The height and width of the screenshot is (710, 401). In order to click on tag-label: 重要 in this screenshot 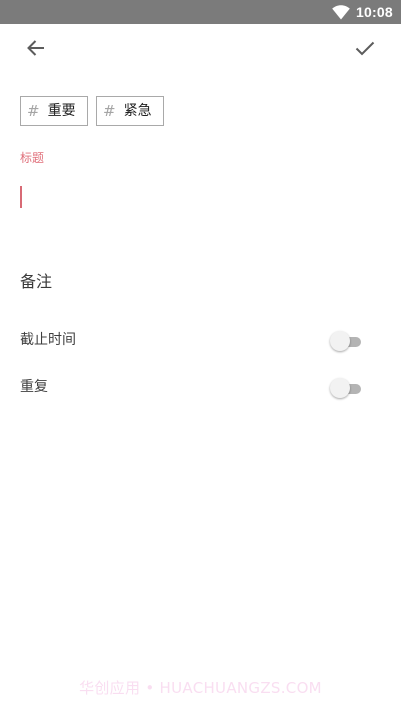, I will do `click(61, 111)`.